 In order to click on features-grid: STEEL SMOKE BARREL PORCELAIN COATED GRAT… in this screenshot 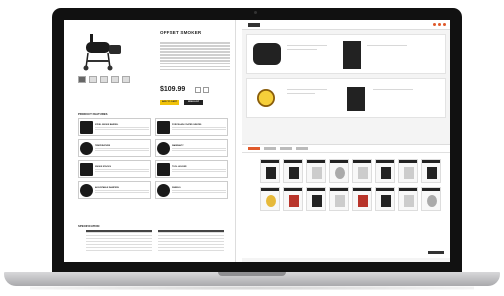, I will do `click(153, 158)`.